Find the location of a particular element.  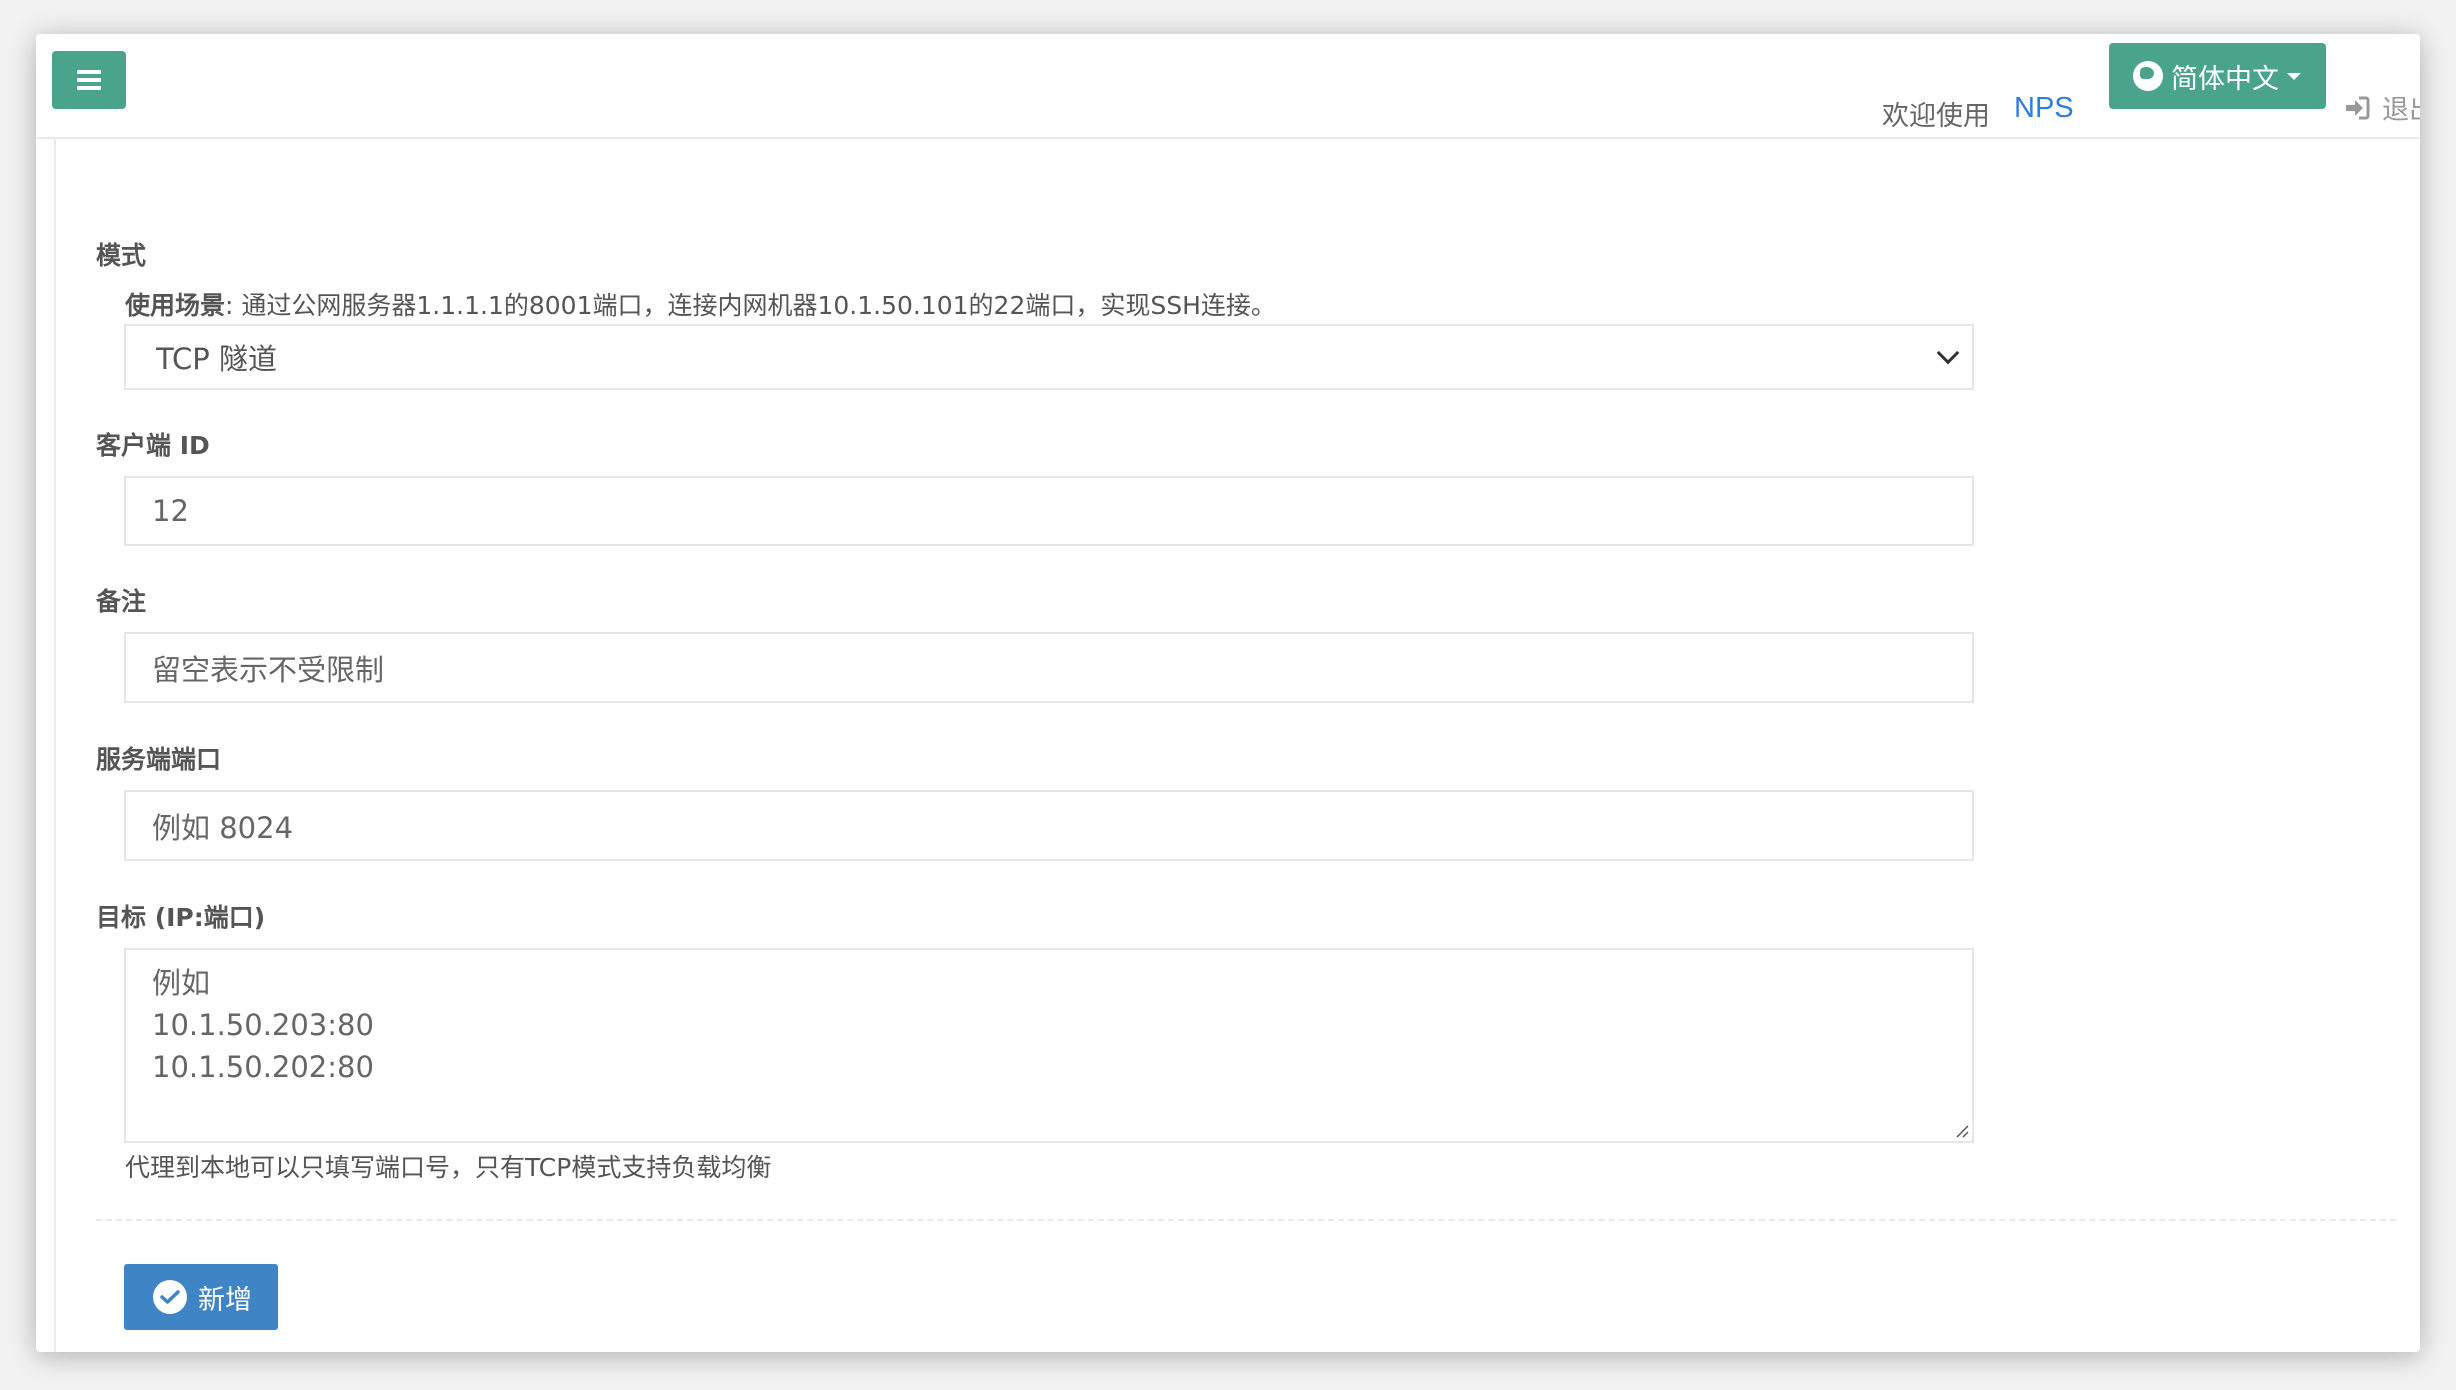

brand-link: NPS is located at coordinates (2044, 108).